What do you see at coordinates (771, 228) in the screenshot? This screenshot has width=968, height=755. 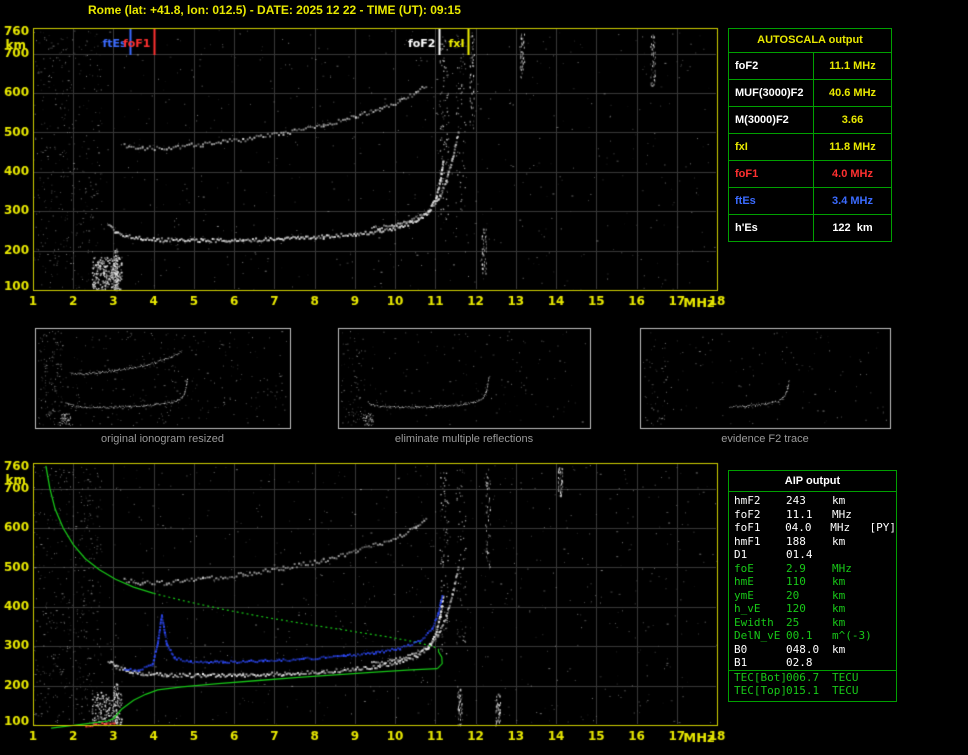 I see `param-label: h'Es` at bounding box center [771, 228].